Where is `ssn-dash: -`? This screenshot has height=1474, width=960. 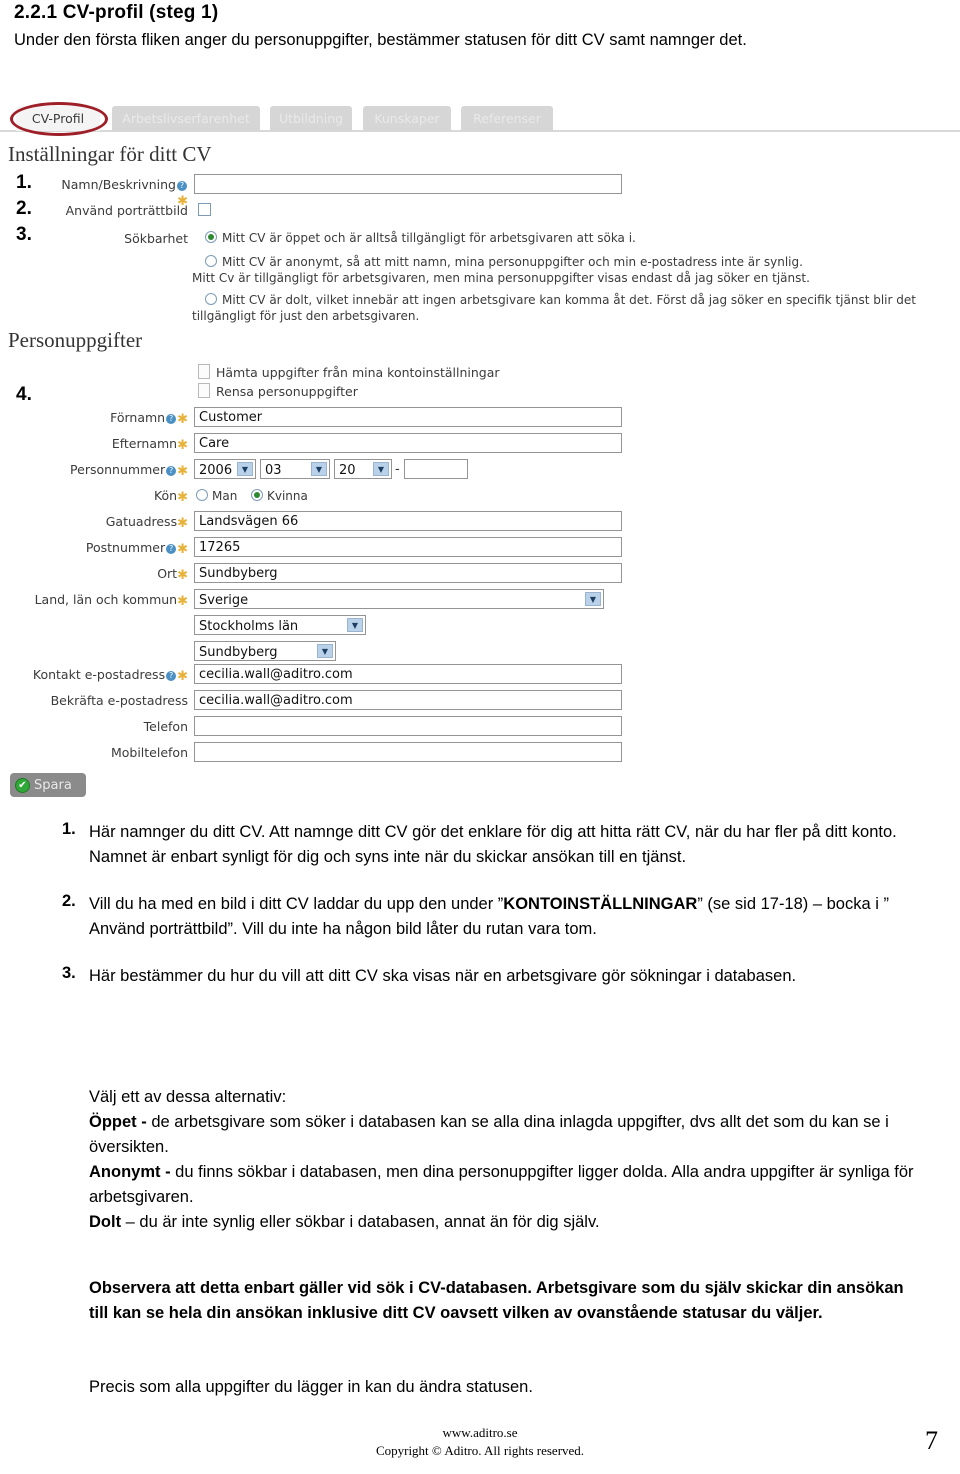
ssn-dash: - is located at coordinates (397, 469).